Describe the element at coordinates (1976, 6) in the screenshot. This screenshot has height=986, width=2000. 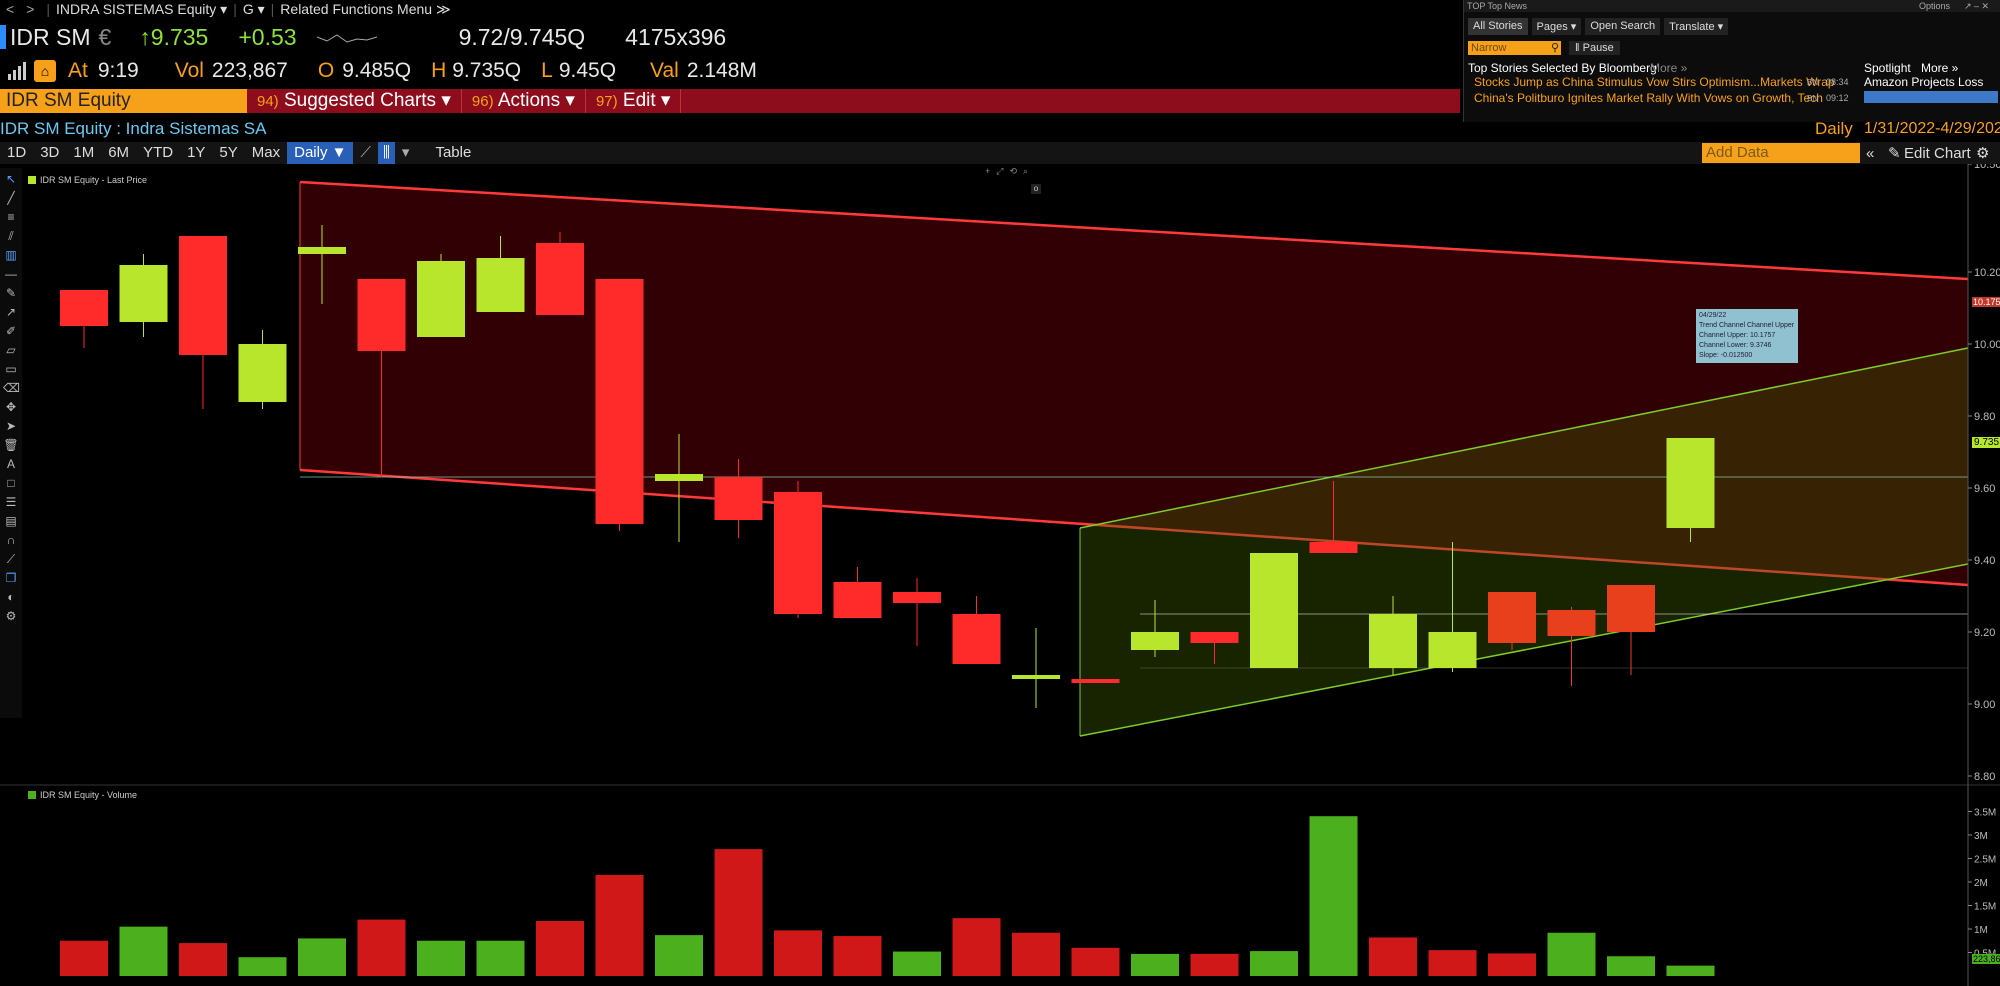
I see `window-controls-icon: ↗ – ✕` at that location.